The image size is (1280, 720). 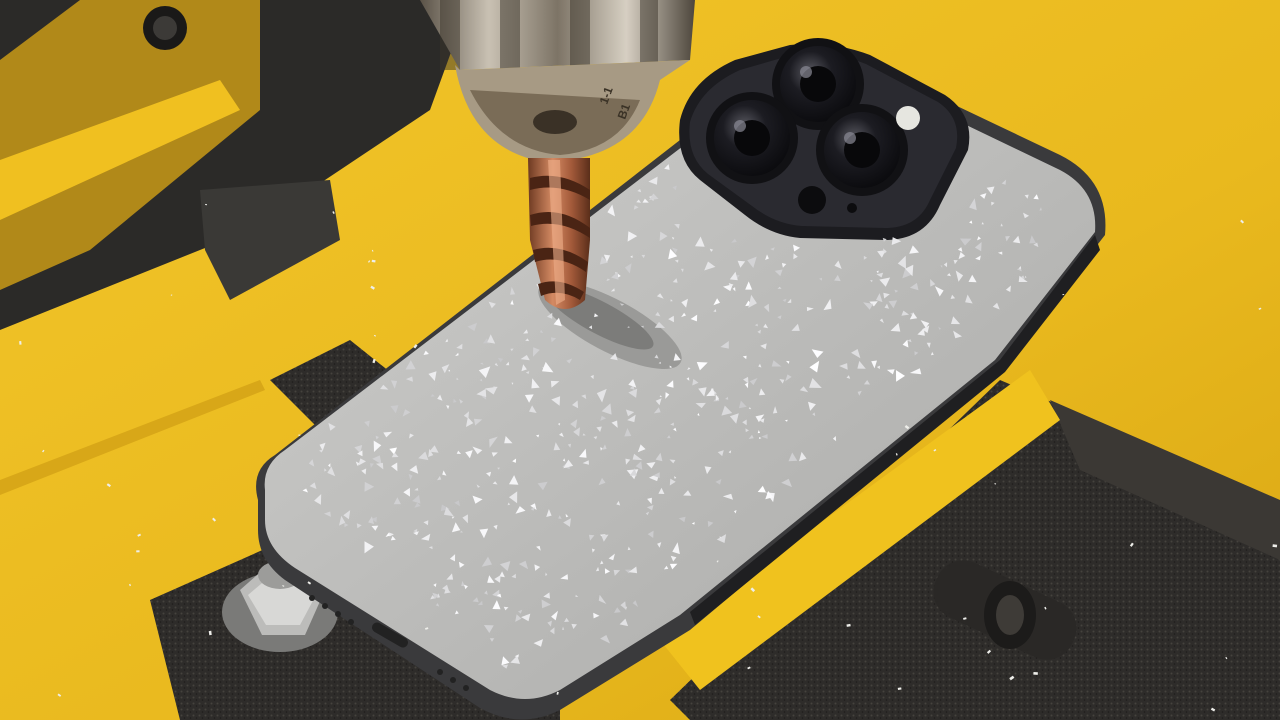 What do you see at coordinates (852, 208) in the screenshot?
I see `microphone-hole` at bounding box center [852, 208].